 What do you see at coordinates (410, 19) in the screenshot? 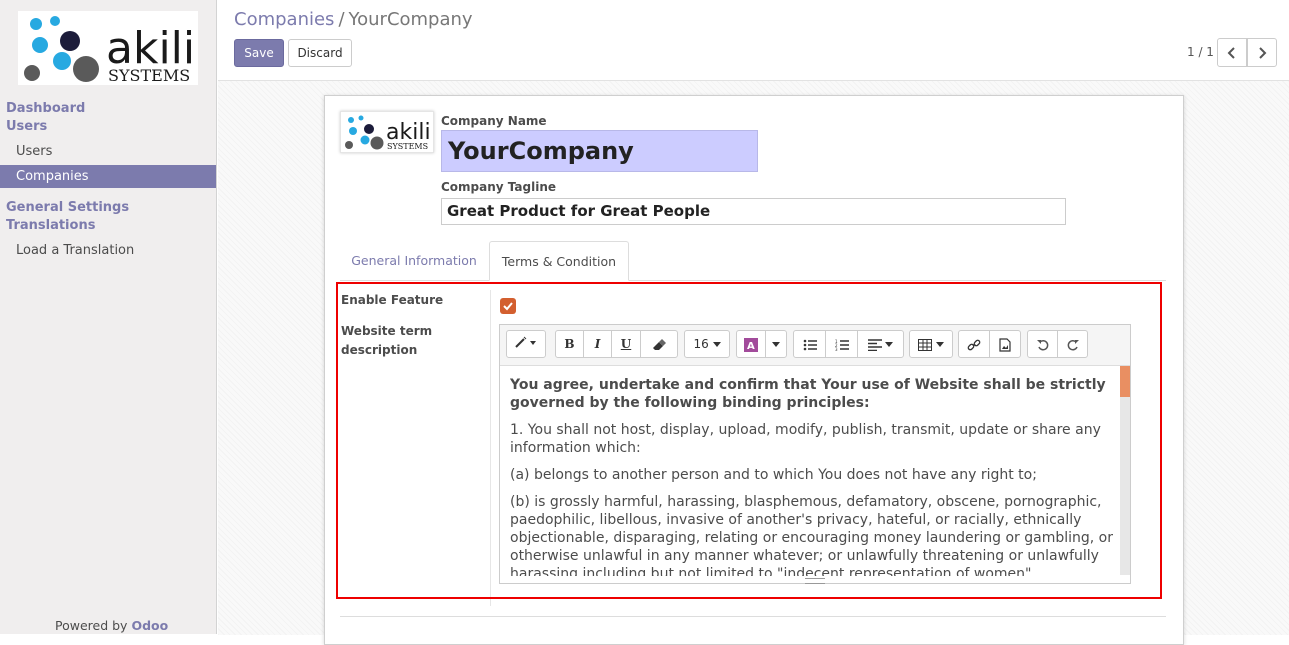
I see `breadcrumb-current: YourCompany` at bounding box center [410, 19].